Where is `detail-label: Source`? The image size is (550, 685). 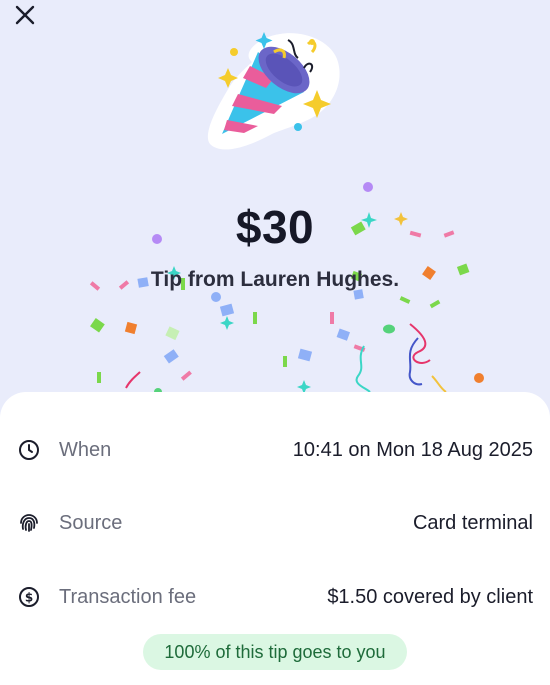 detail-label: Source is located at coordinates (91, 522).